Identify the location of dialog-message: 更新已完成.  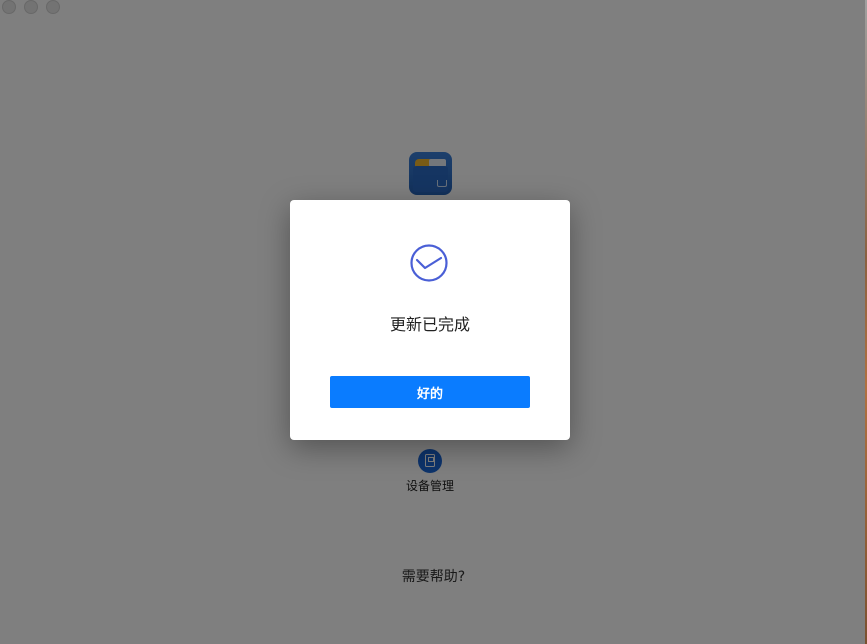
(429, 324).